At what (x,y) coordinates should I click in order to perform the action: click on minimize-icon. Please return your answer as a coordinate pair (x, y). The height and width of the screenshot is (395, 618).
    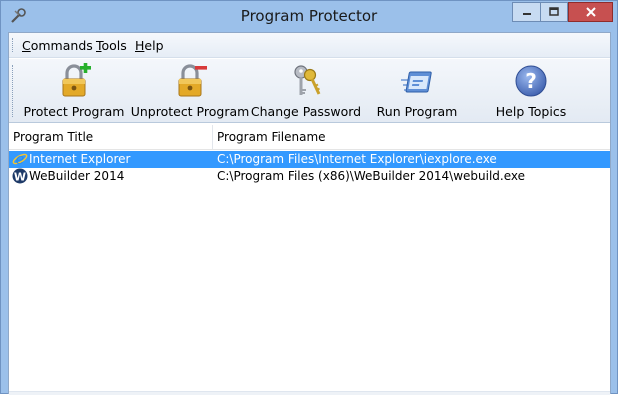
    Looking at the image, I should click on (526, 14).